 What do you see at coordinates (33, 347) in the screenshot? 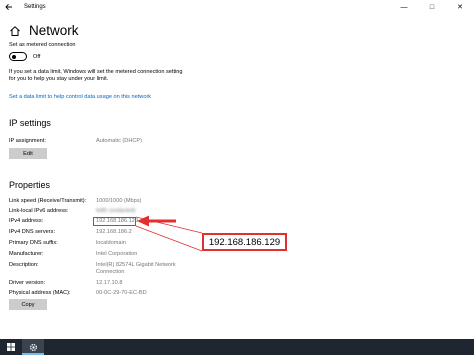
I see `gear-icon` at bounding box center [33, 347].